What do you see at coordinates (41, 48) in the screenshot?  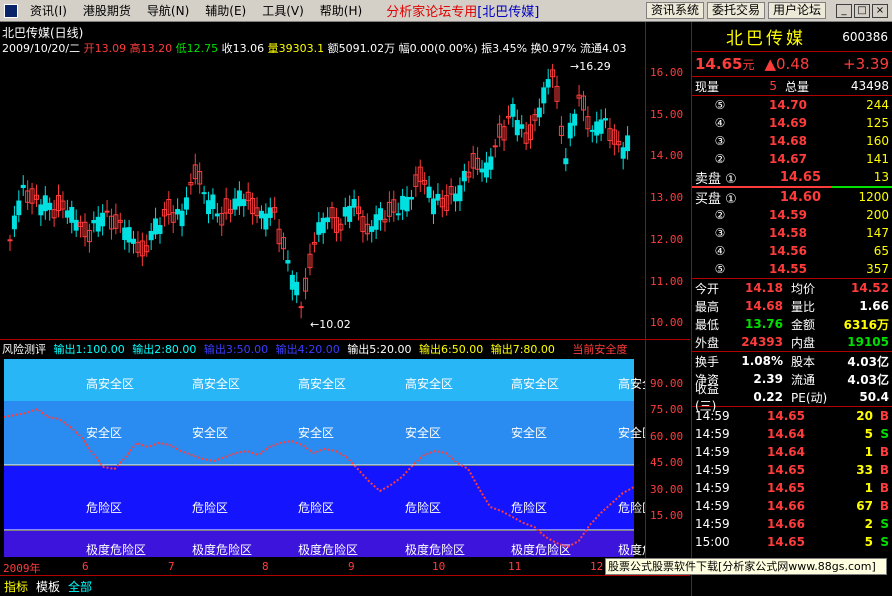 I see `bar-date: 2009/10/20/二` at bounding box center [41, 48].